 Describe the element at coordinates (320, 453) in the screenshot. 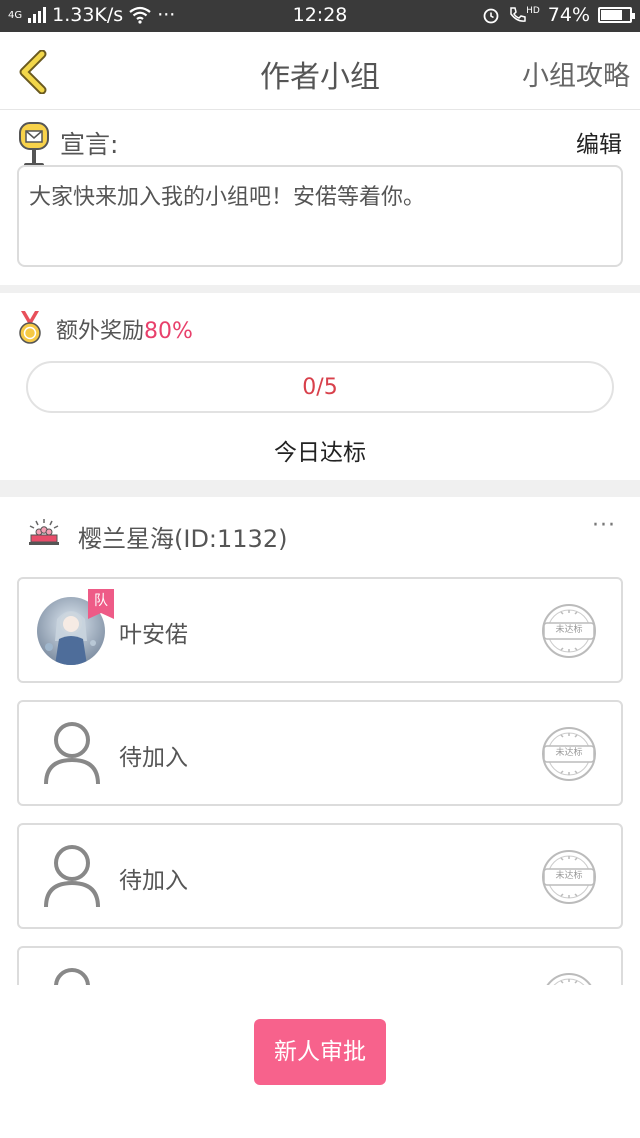

I see `today-goal-label: 今日达标` at that location.